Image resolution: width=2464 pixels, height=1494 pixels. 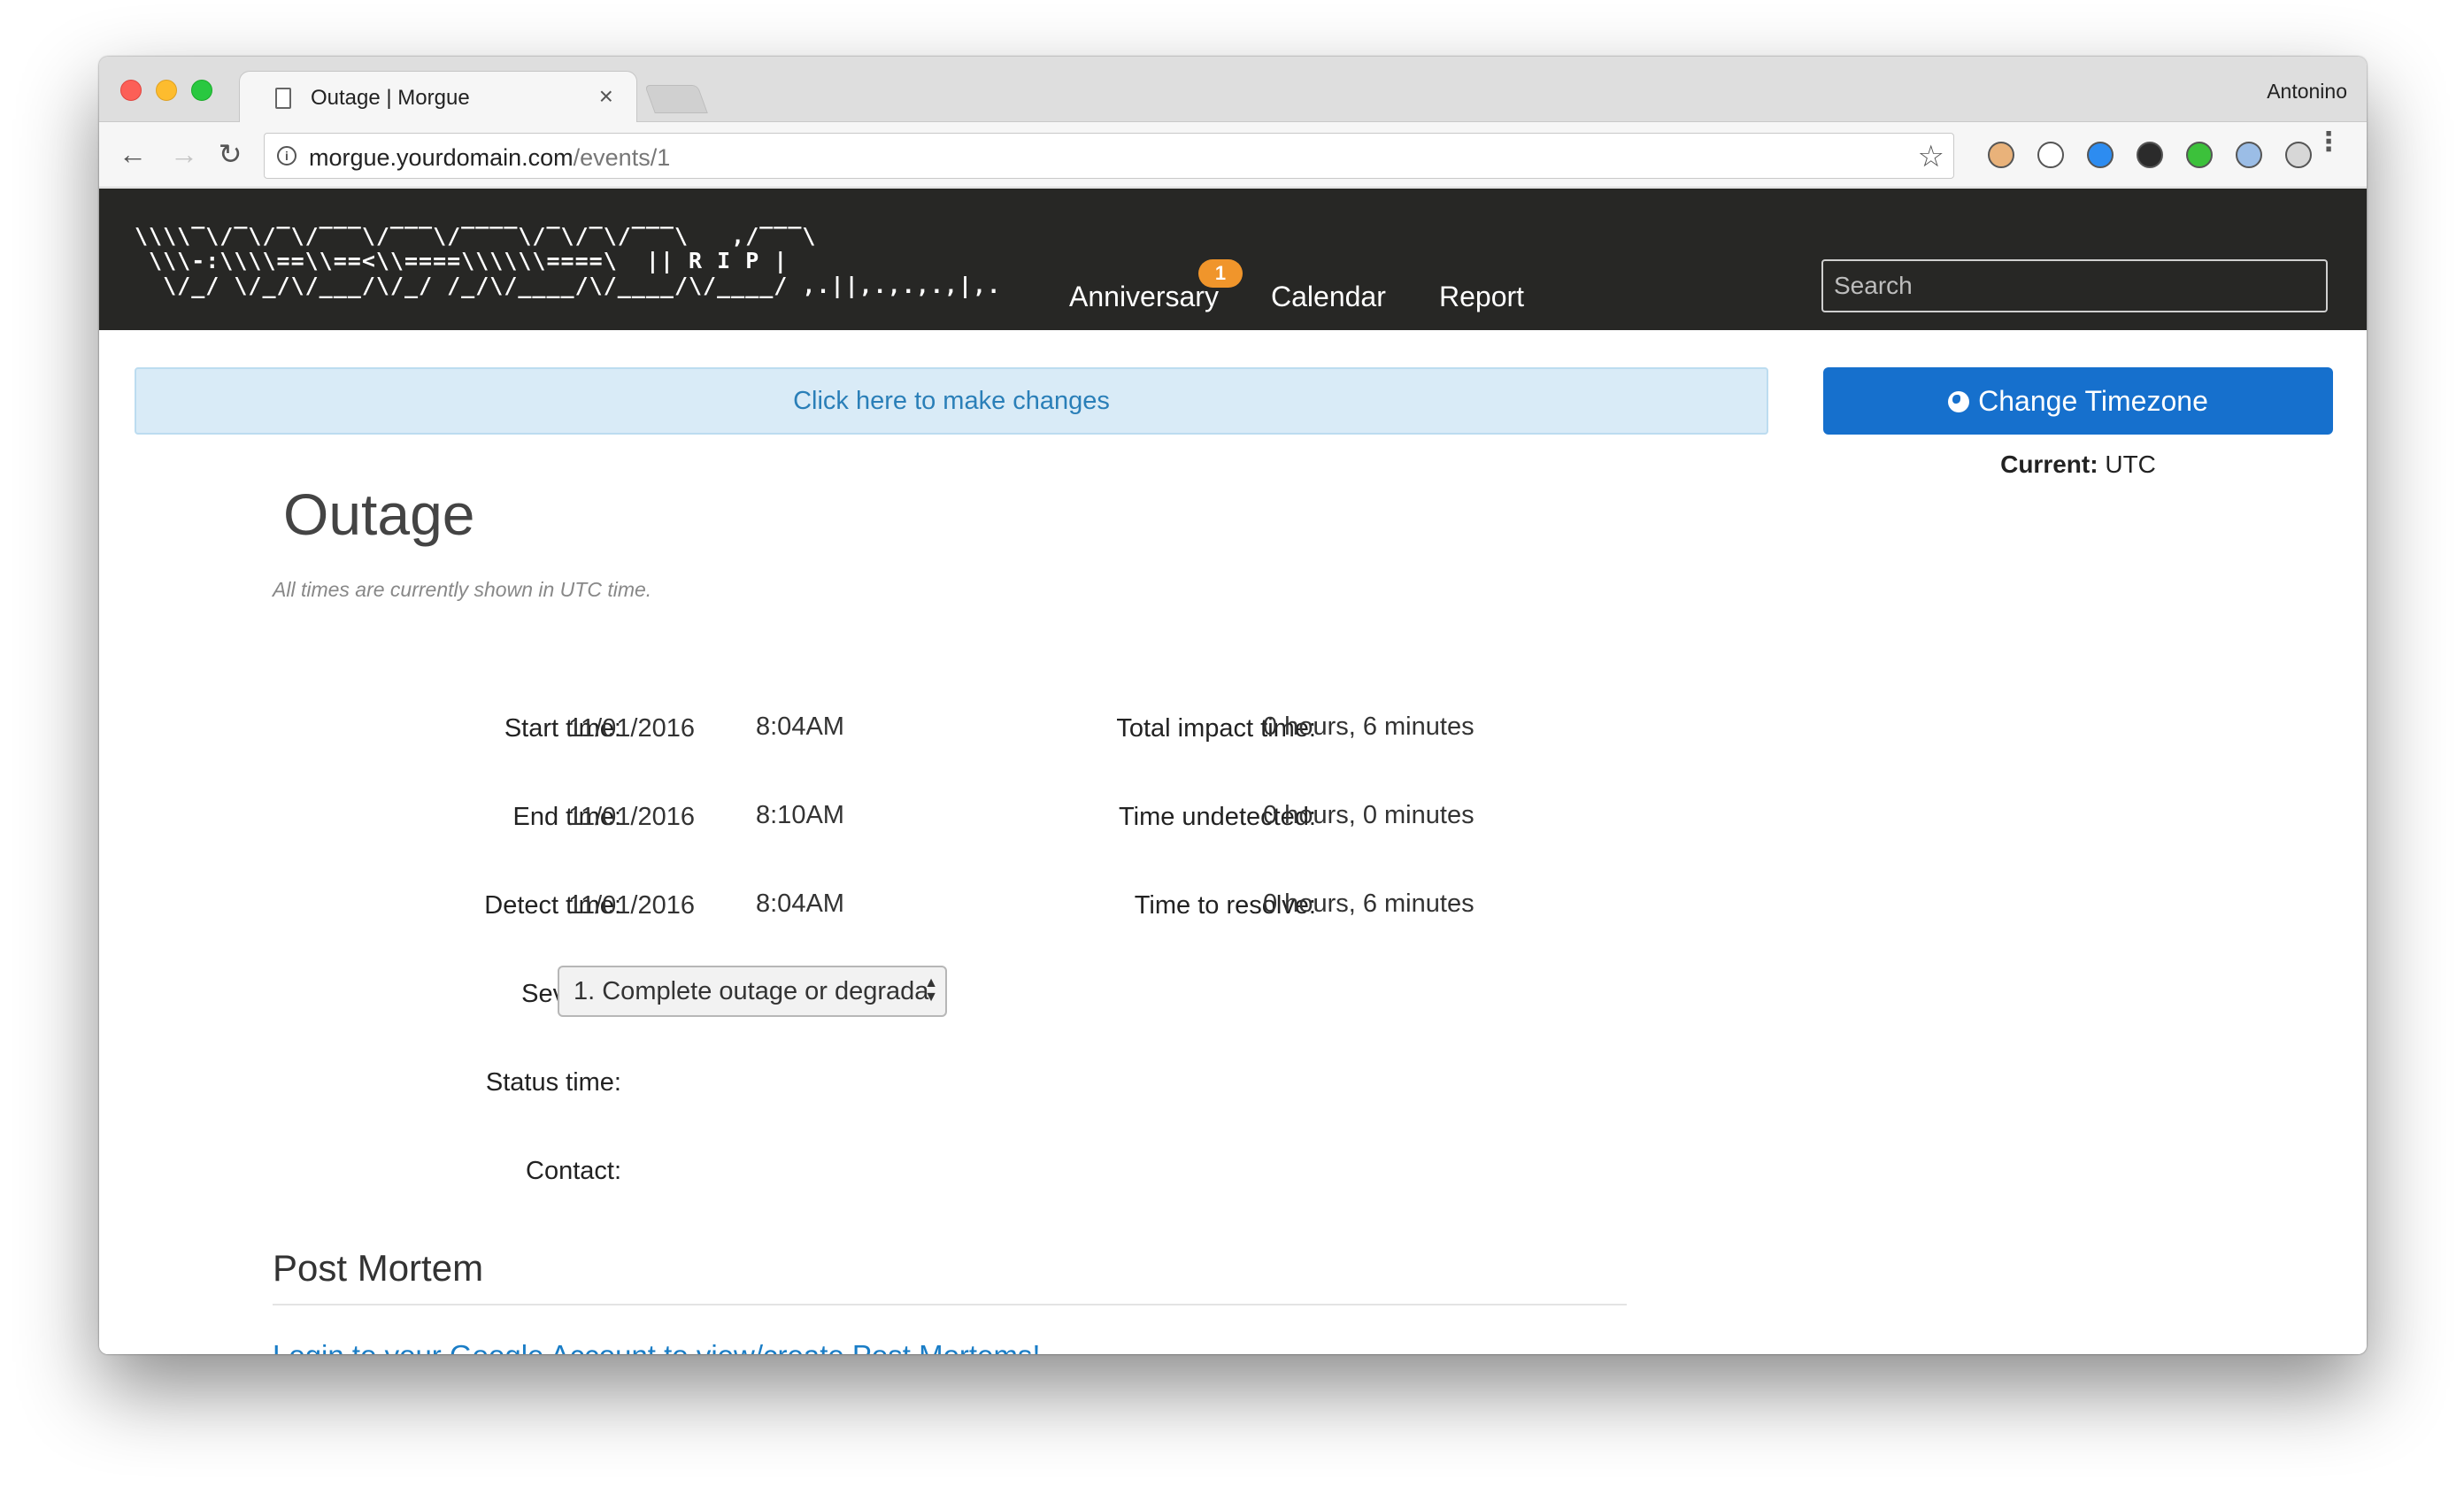 What do you see at coordinates (1369, 815) in the screenshot?
I see `time-undetected-value: 0 hours, 0 minutes` at bounding box center [1369, 815].